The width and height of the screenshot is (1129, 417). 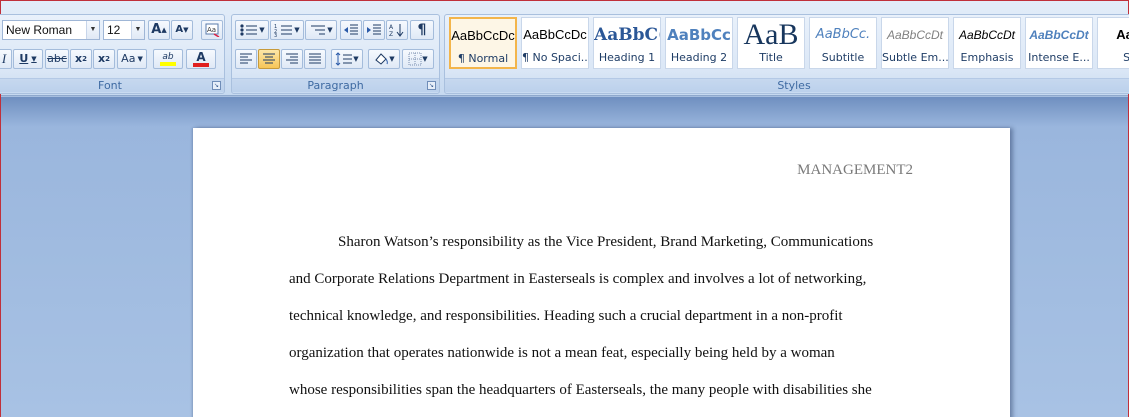 I want to click on justify-button, so click(x=315, y=59).